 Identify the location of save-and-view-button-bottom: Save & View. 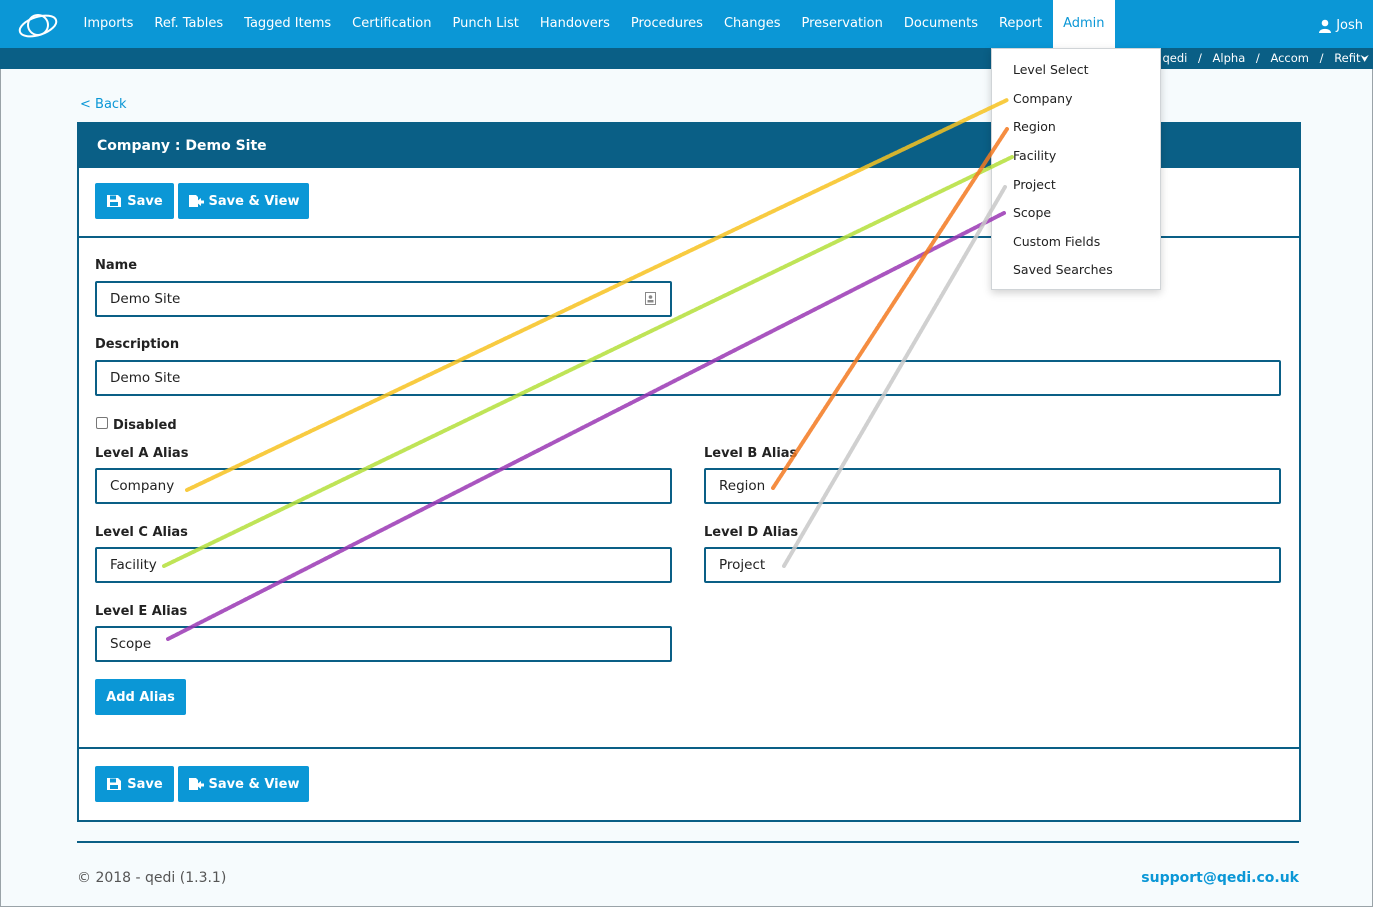
(243, 784).